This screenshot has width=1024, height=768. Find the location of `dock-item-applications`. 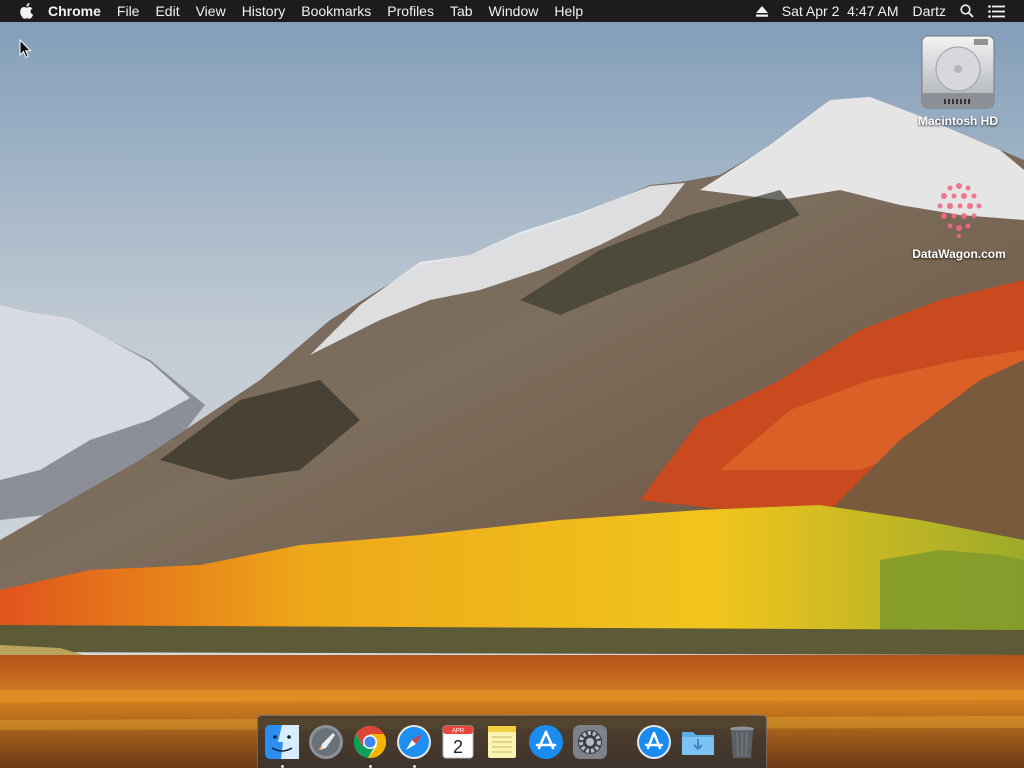

dock-item-applications is located at coordinates (654, 742).